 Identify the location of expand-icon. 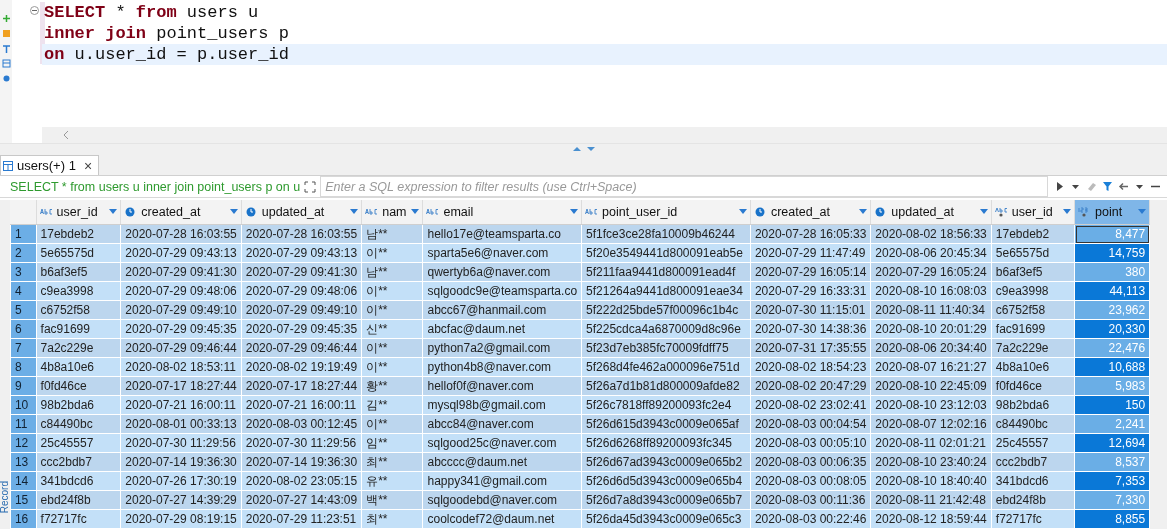
(310, 186).